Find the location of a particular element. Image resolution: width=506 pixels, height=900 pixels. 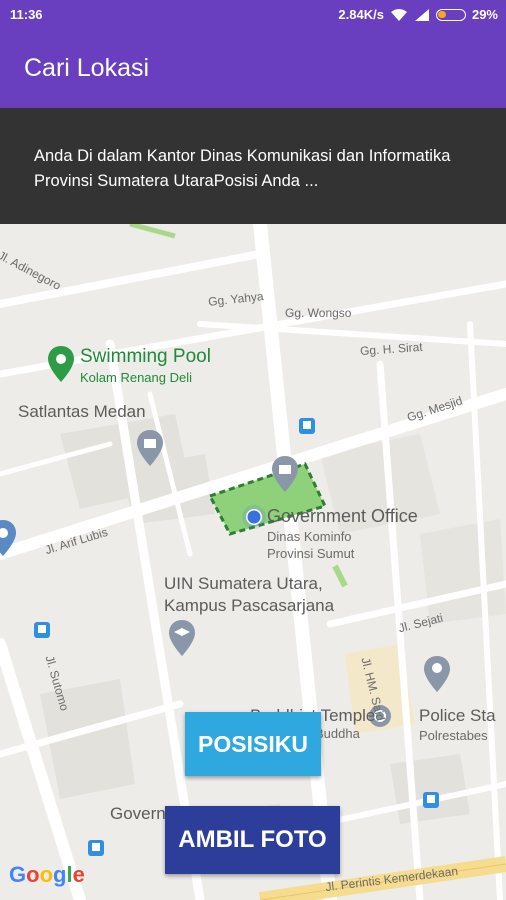

place-sub-pool: Kolam Renang Deli is located at coordinates (136, 377).